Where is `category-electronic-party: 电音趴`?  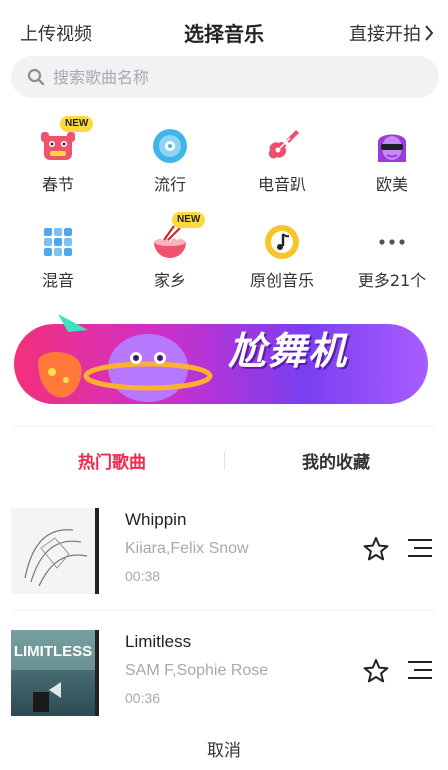 category-electronic-party: 电音趴 is located at coordinates (282, 160).